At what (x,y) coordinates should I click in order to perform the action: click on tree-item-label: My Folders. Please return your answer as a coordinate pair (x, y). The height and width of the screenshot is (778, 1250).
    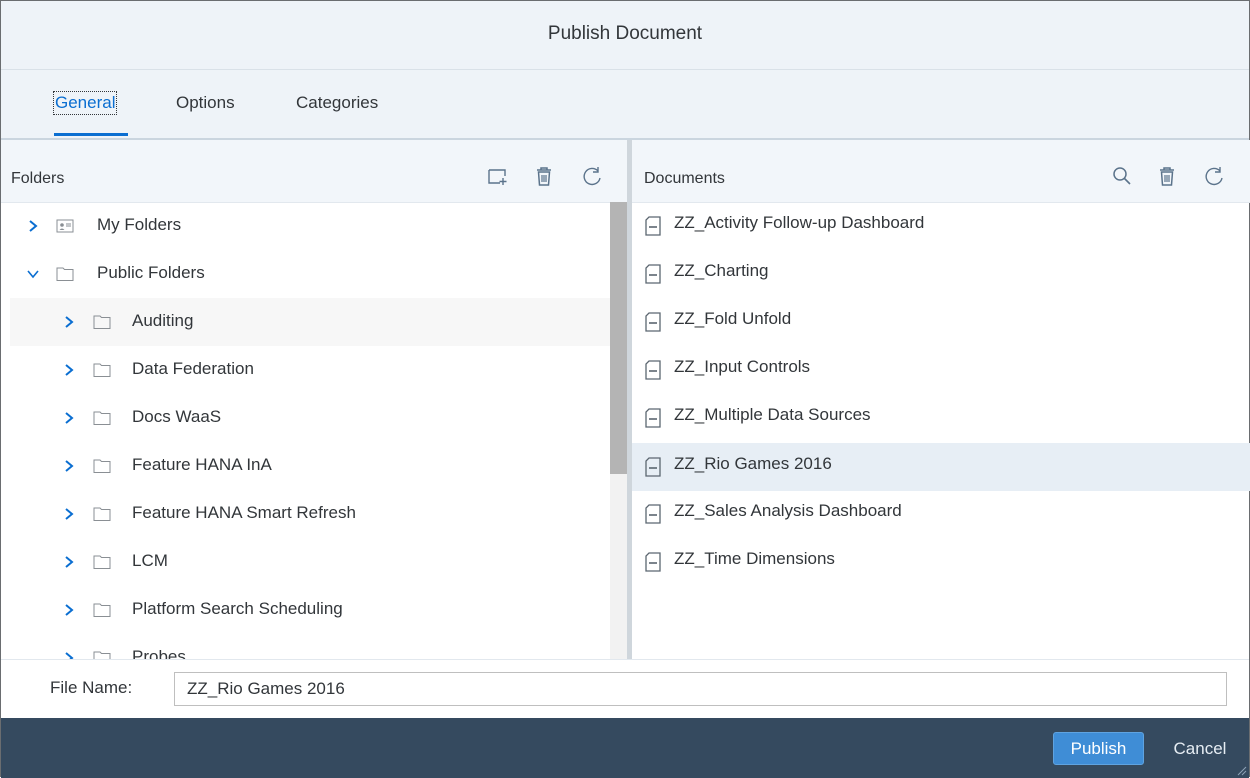
    Looking at the image, I should click on (139, 224).